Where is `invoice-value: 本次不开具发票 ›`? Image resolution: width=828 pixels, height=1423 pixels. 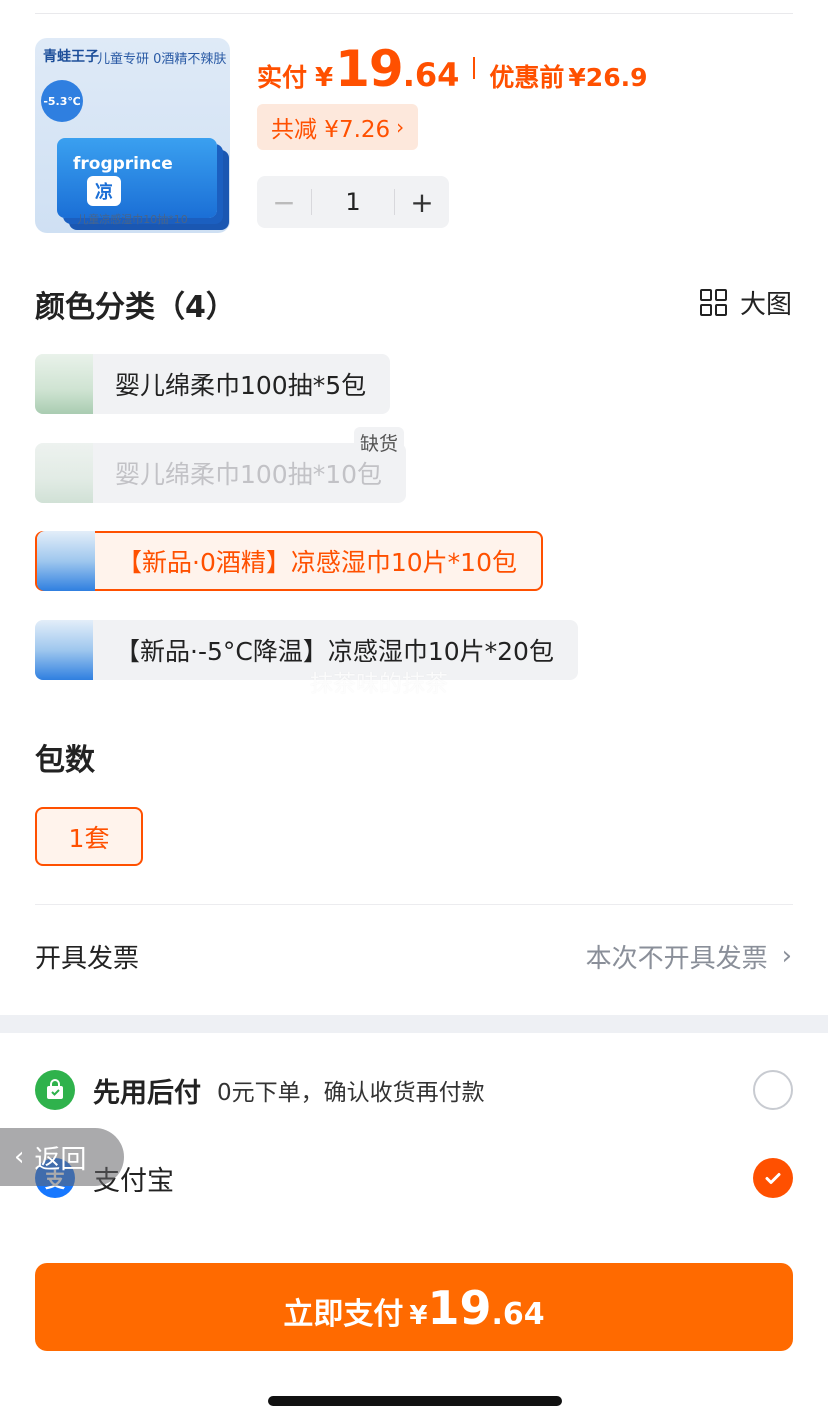
invoice-value: 本次不开具发票 › is located at coordinates (689, 956).